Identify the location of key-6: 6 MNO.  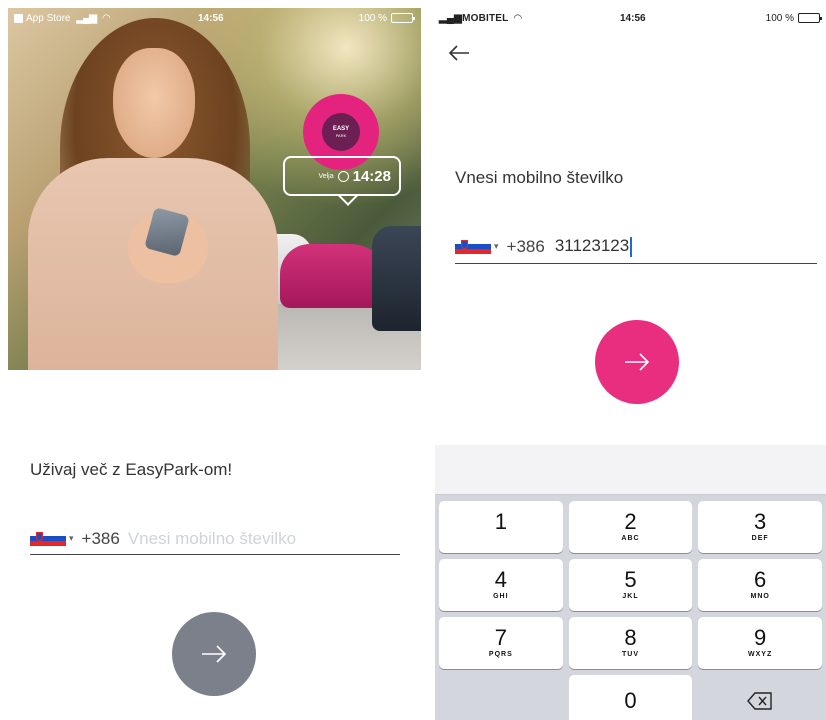
(760, 585).